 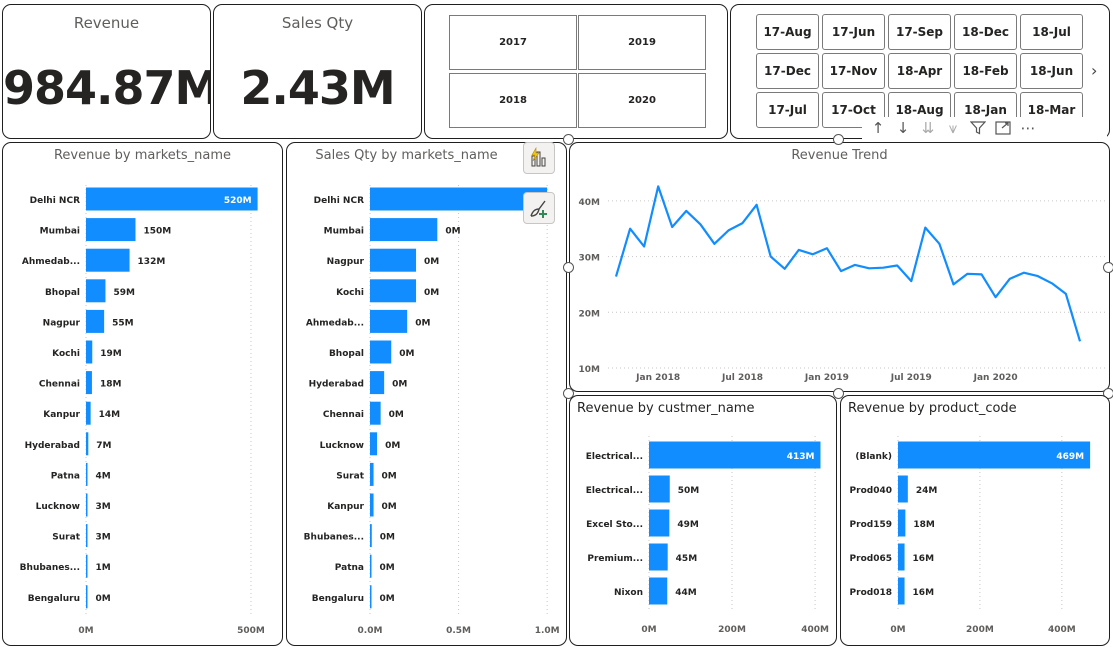 What do you see at coordinates (642, 42) in the screenshot?
I see `year-slicer-option: 2019` at bounding box center [642, 42].